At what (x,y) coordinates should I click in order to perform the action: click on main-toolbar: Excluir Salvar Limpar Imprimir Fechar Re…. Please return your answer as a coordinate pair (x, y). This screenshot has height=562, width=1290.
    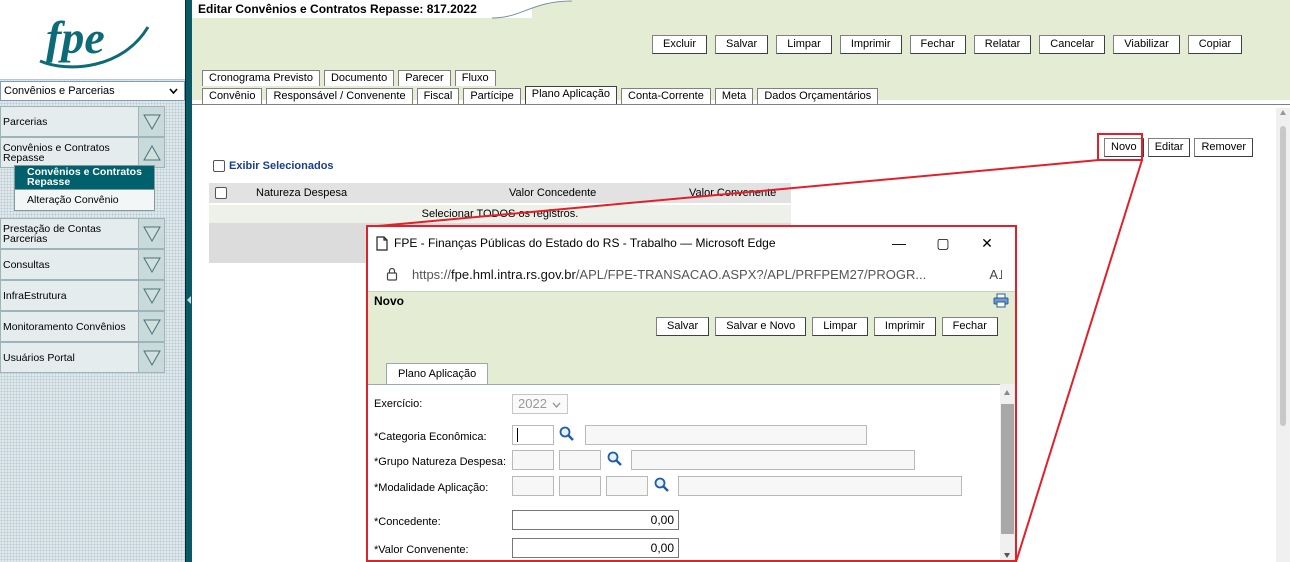
    Looking at the image, I should click on (947, 44).